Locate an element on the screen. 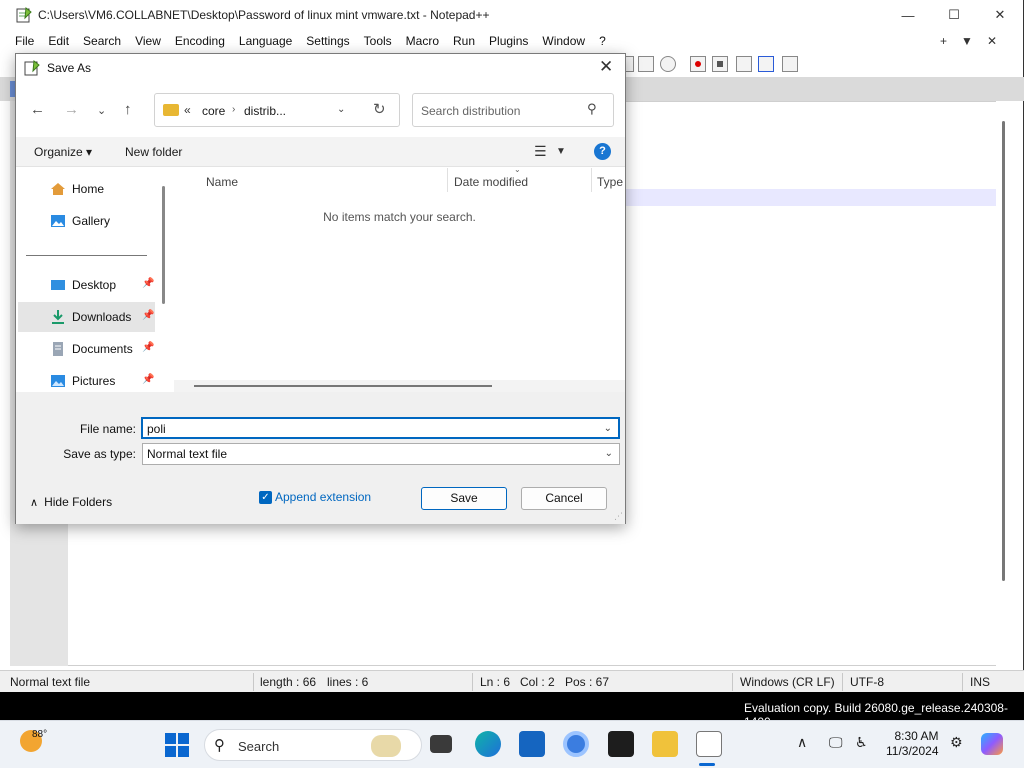  add-tab-icon: + is located at coordinates (943, 41).